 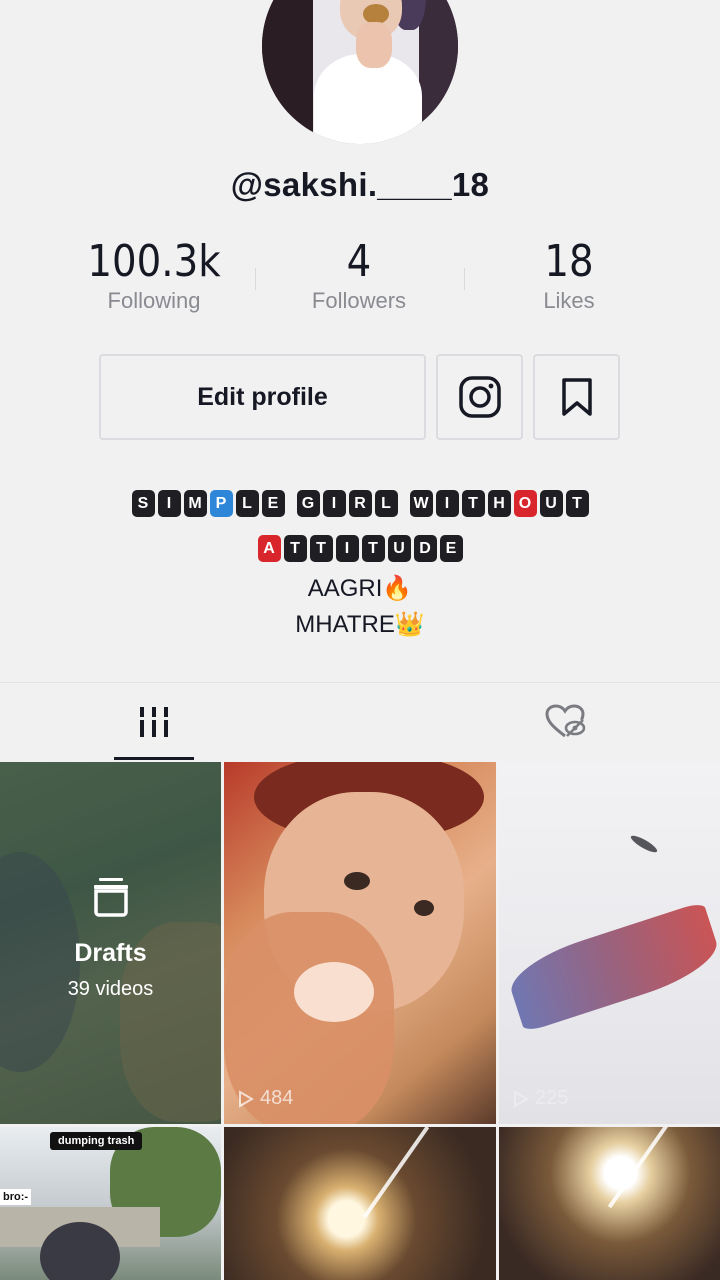 I want to click on tab-videos, so click(x=154, y=722).